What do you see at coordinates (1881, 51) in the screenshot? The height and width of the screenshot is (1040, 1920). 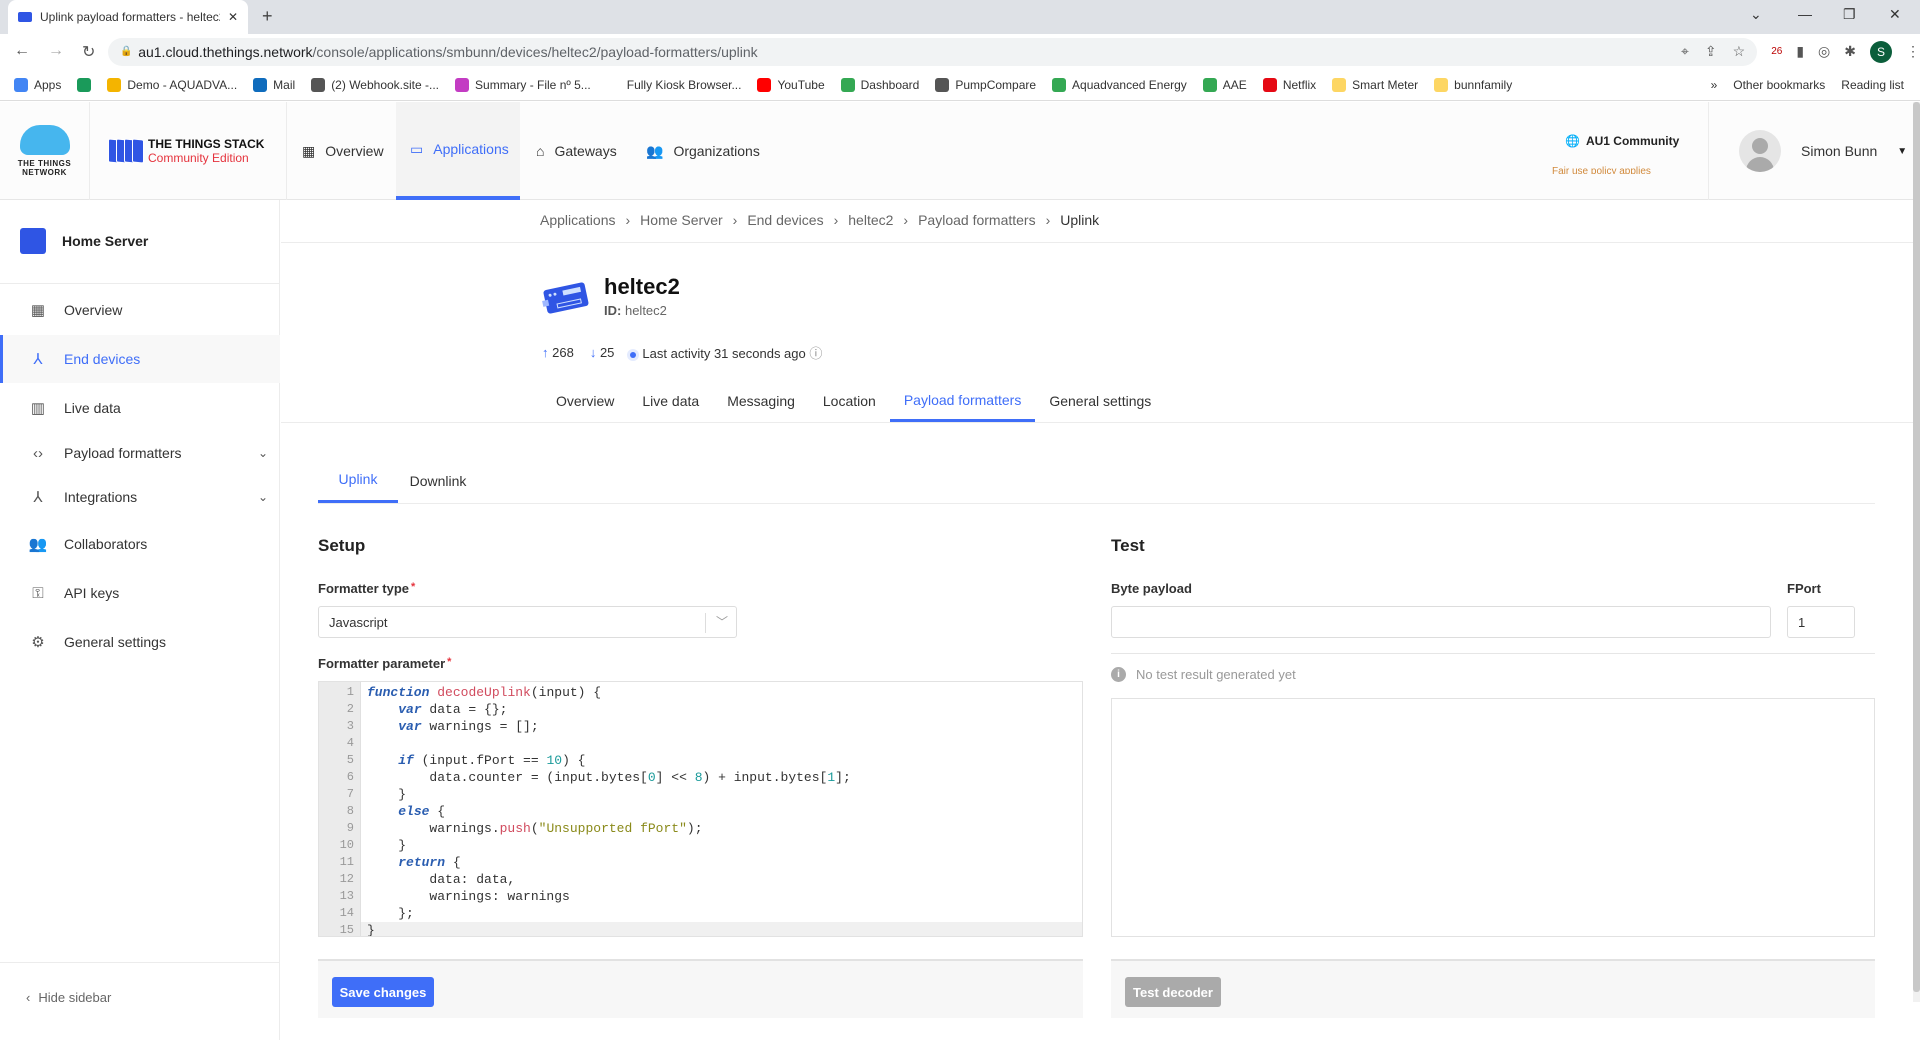 I see `profile-avatar: S` at bounding box center [1881, 51].